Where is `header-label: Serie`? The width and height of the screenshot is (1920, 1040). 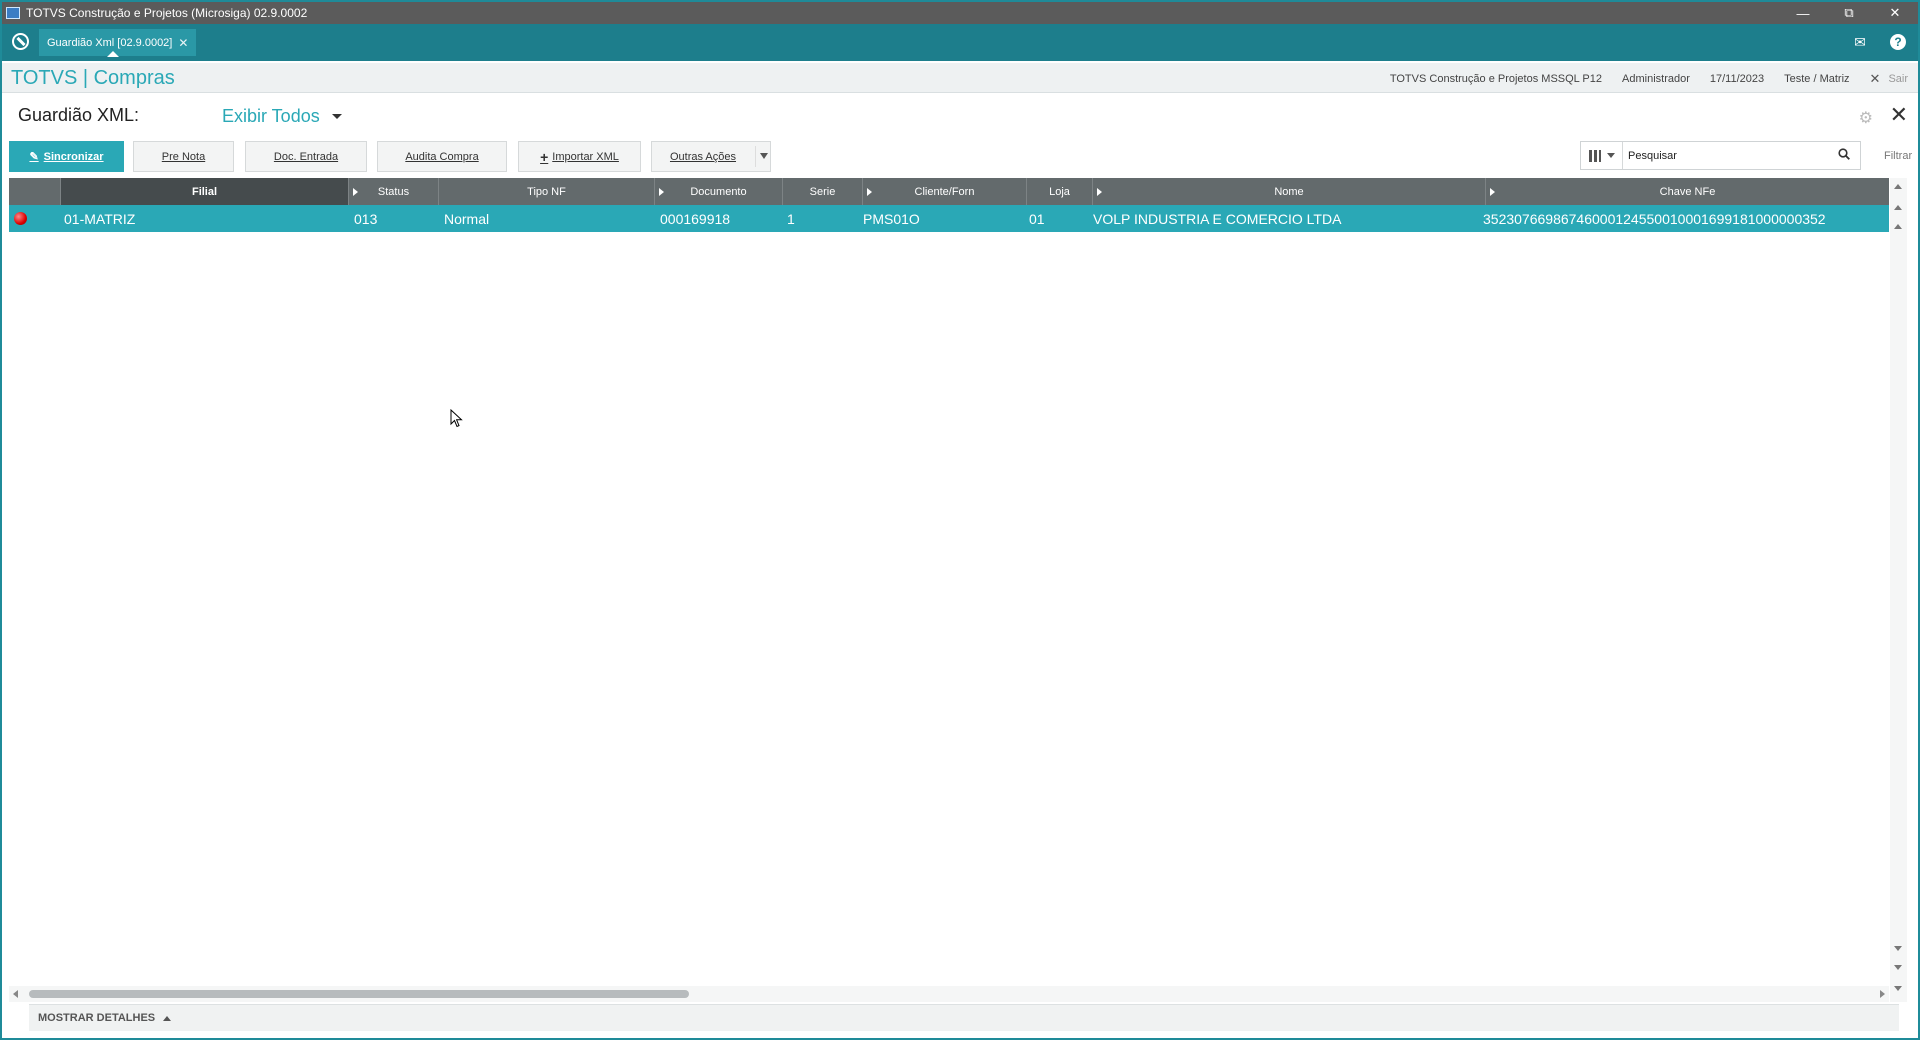 header-label: Serie is located at coordinates (822, 191).